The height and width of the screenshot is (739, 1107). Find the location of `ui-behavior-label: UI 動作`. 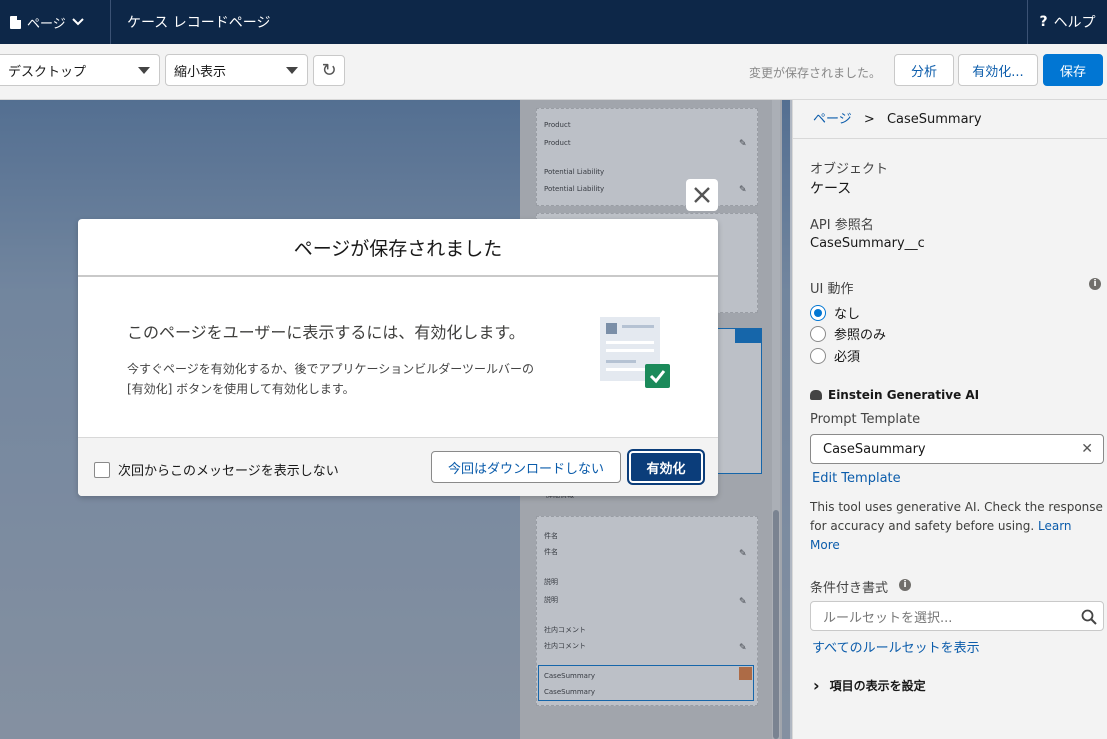

ui-behavior-label: UI 動作 is located at coordinates (832, 289).